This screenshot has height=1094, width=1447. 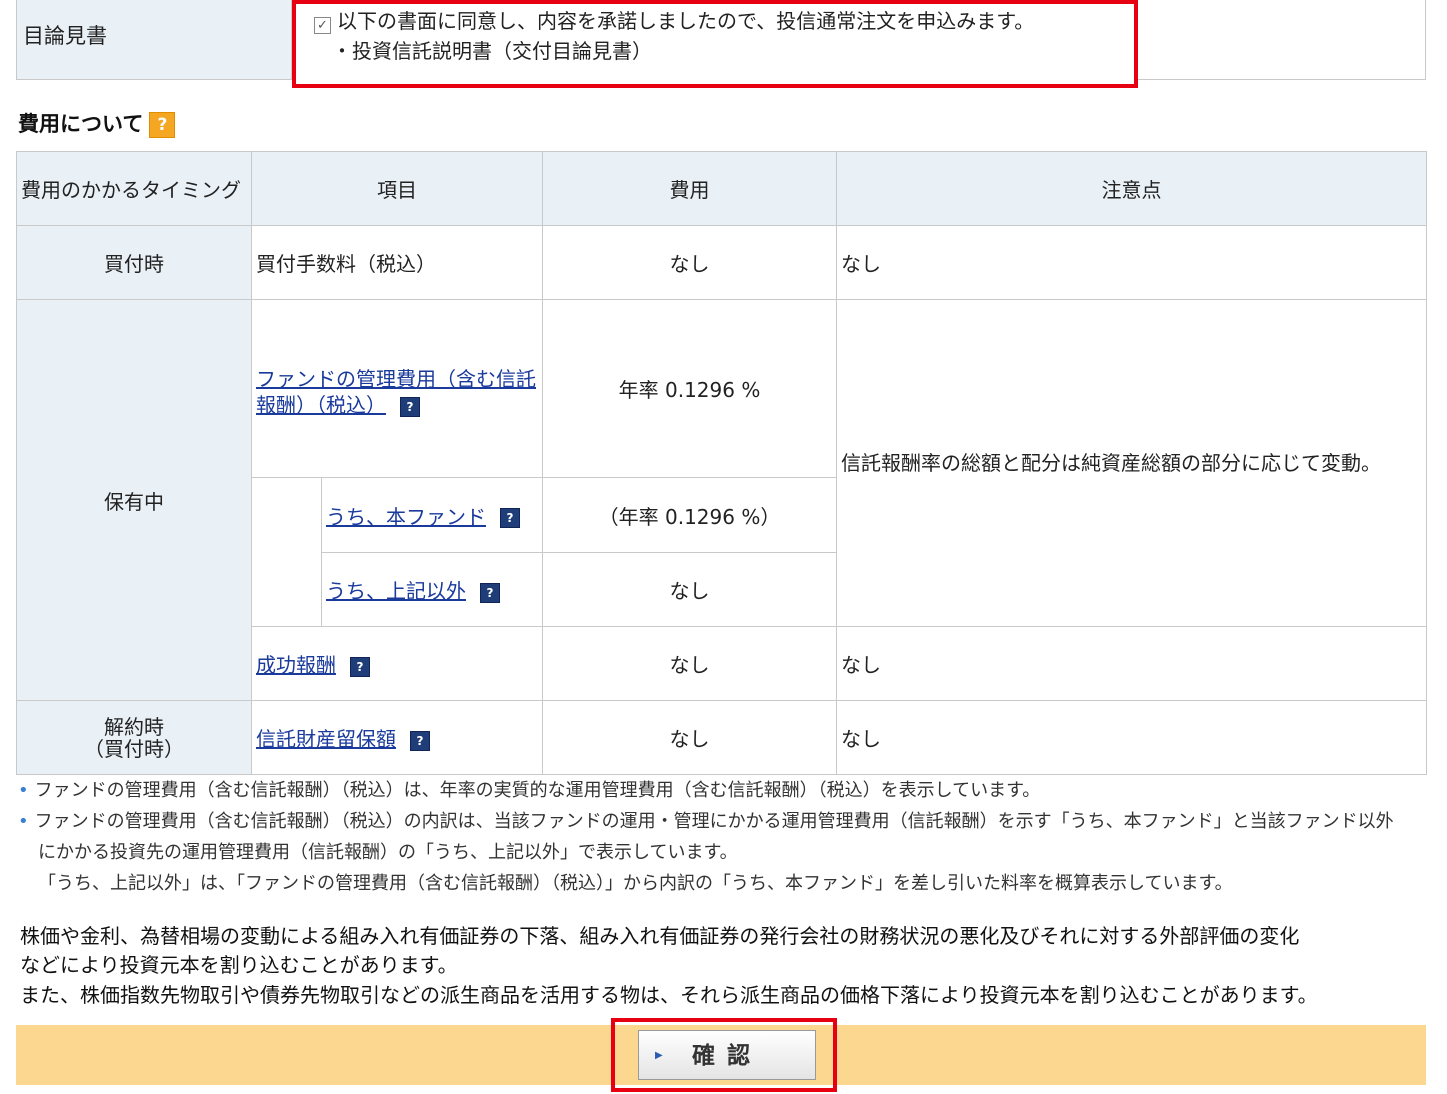 I want to click on table-row: 解約時 （買付時） 信託財産留保額? なし なし, so click(x=721, y=737).